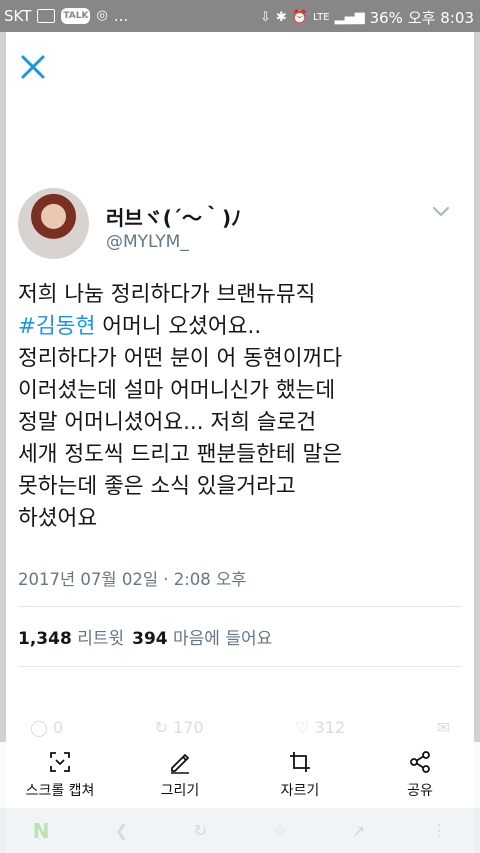  I want to click on tweet-action-row: ◯ 0 ↻ 170 ♡ 312 ✉, so click(240, 727).